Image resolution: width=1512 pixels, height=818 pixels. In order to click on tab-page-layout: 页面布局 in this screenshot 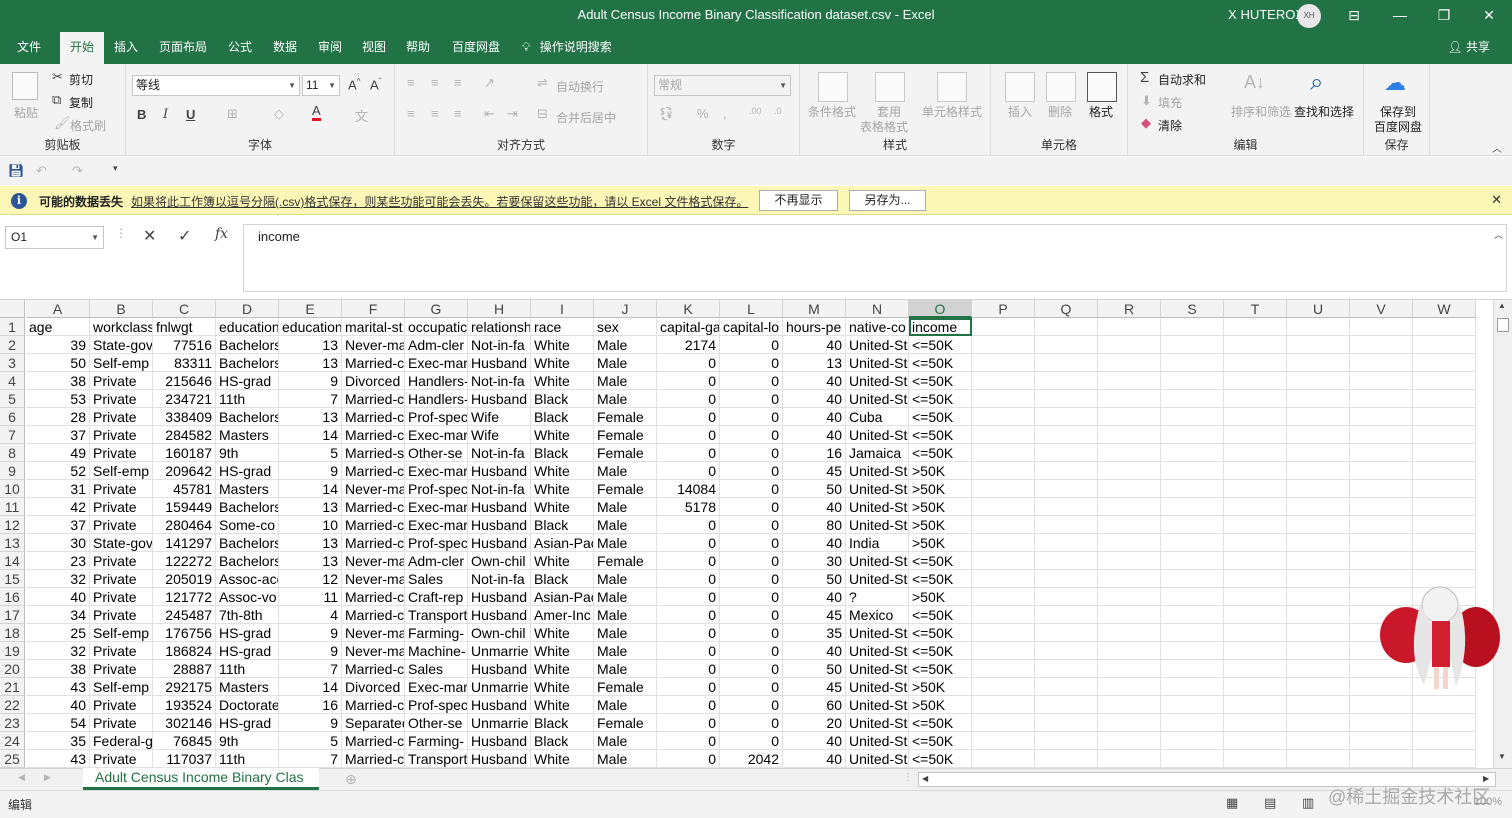, I will do `click(183, 48)`.